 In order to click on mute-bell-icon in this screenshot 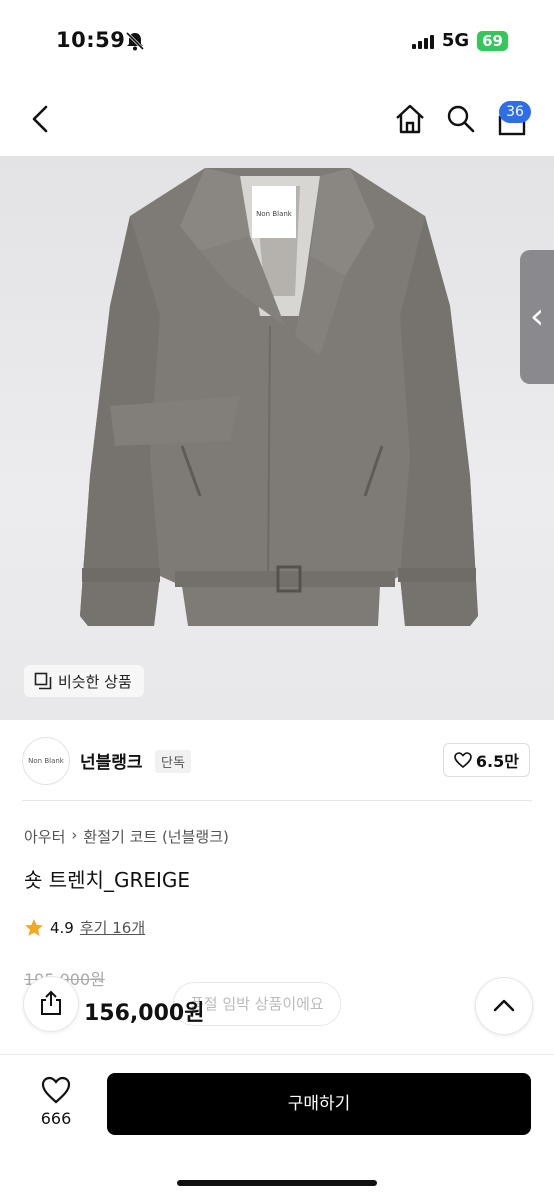, I will do `click(135, 41)`.